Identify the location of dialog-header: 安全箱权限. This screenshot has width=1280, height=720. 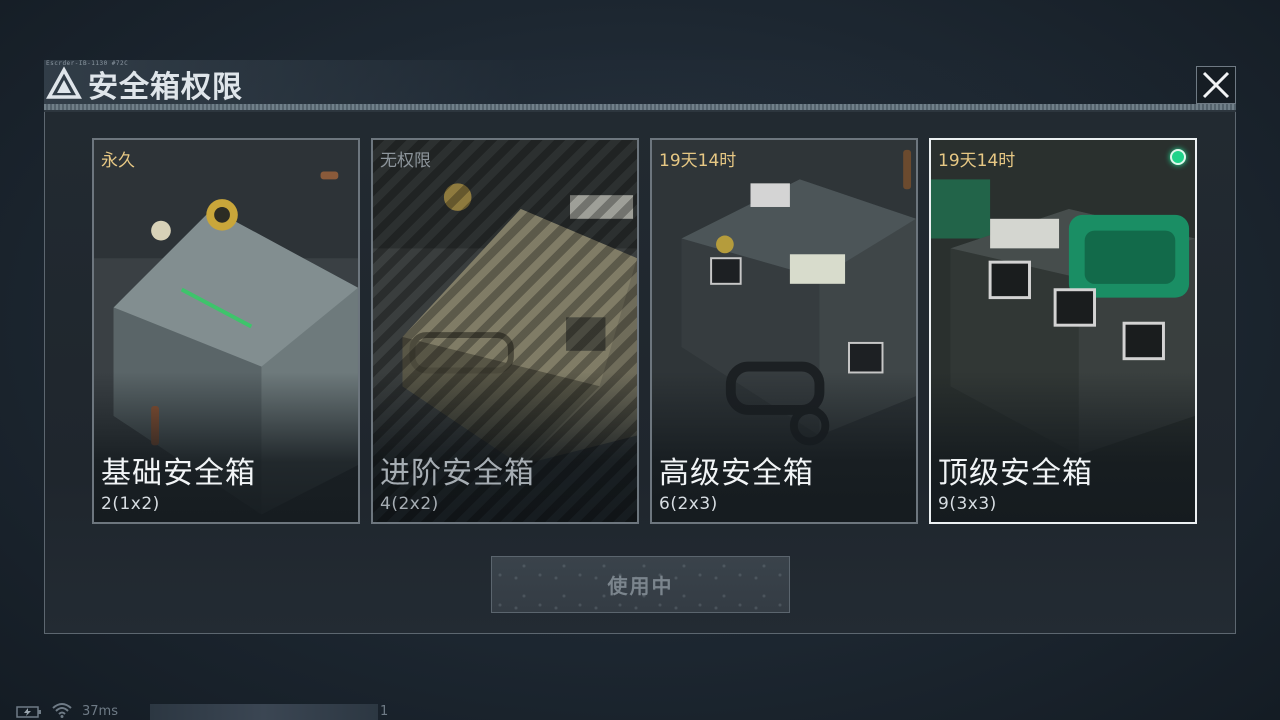
(144, 84).